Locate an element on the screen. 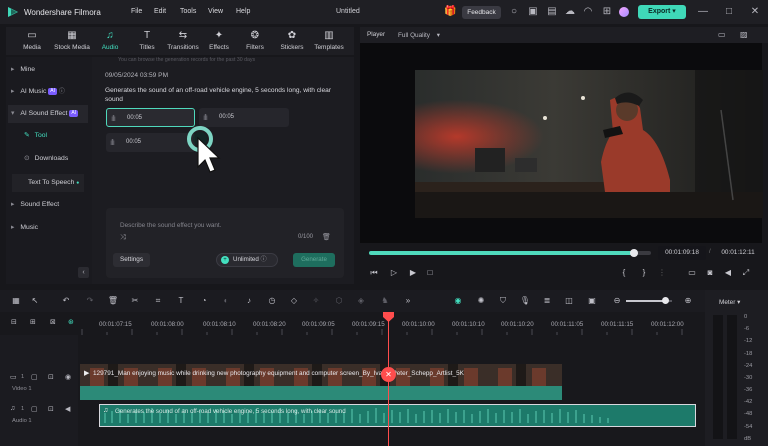  maximize-icon: □ is located at coordinates (729, 12).